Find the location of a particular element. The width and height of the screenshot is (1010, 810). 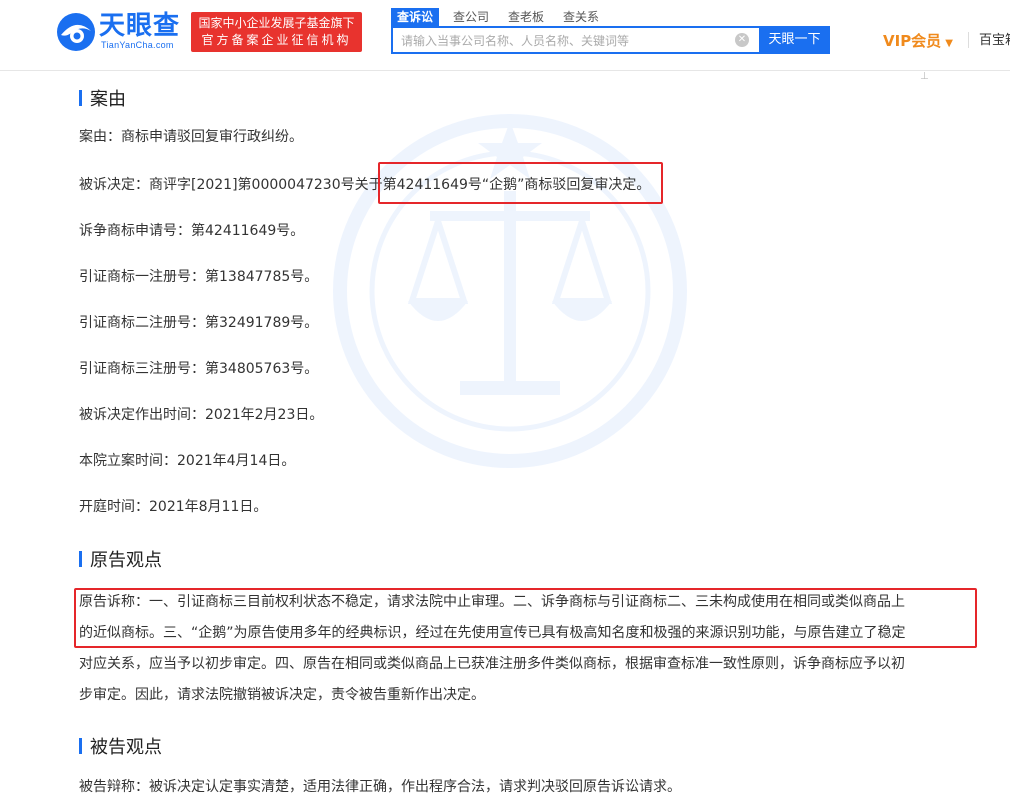

search-box: ✕ is located at coordinates (575, 40).